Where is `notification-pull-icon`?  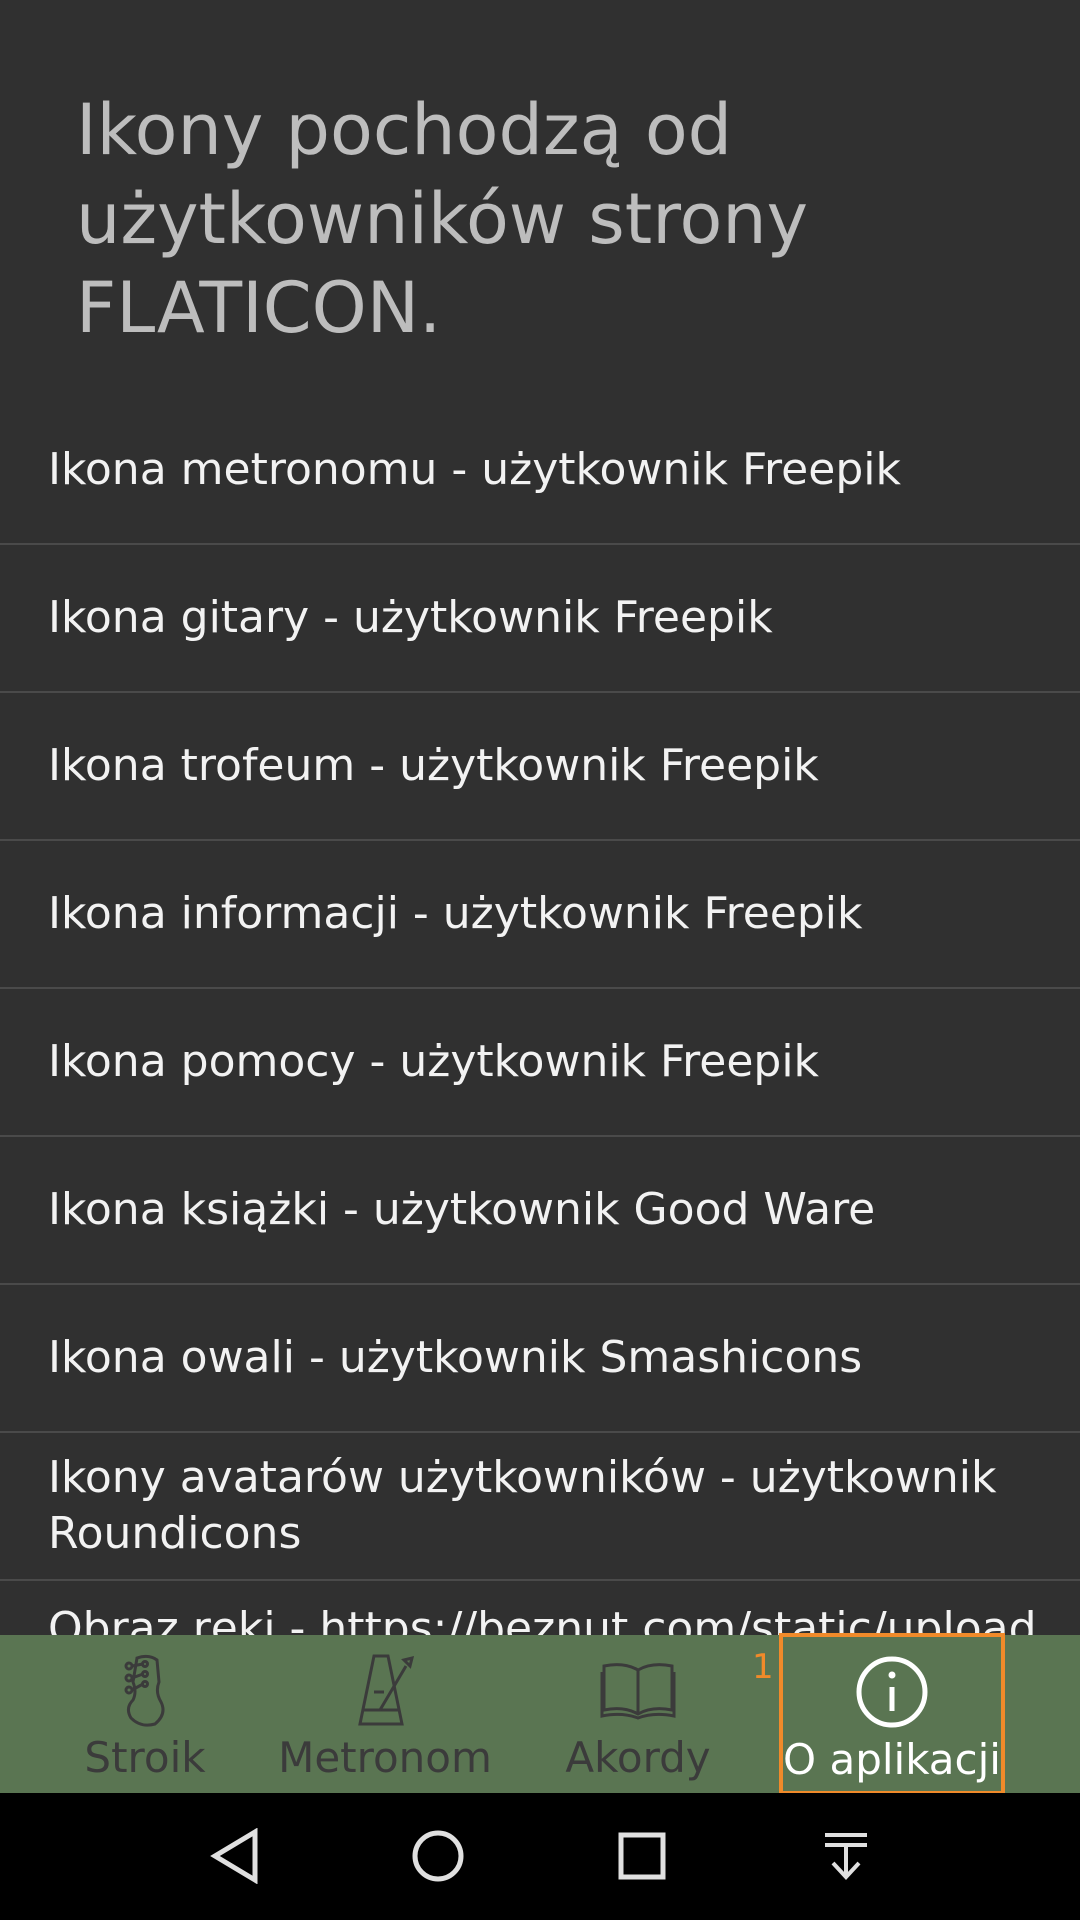 notification-pull-icon is located at coordinates (846, 1856).